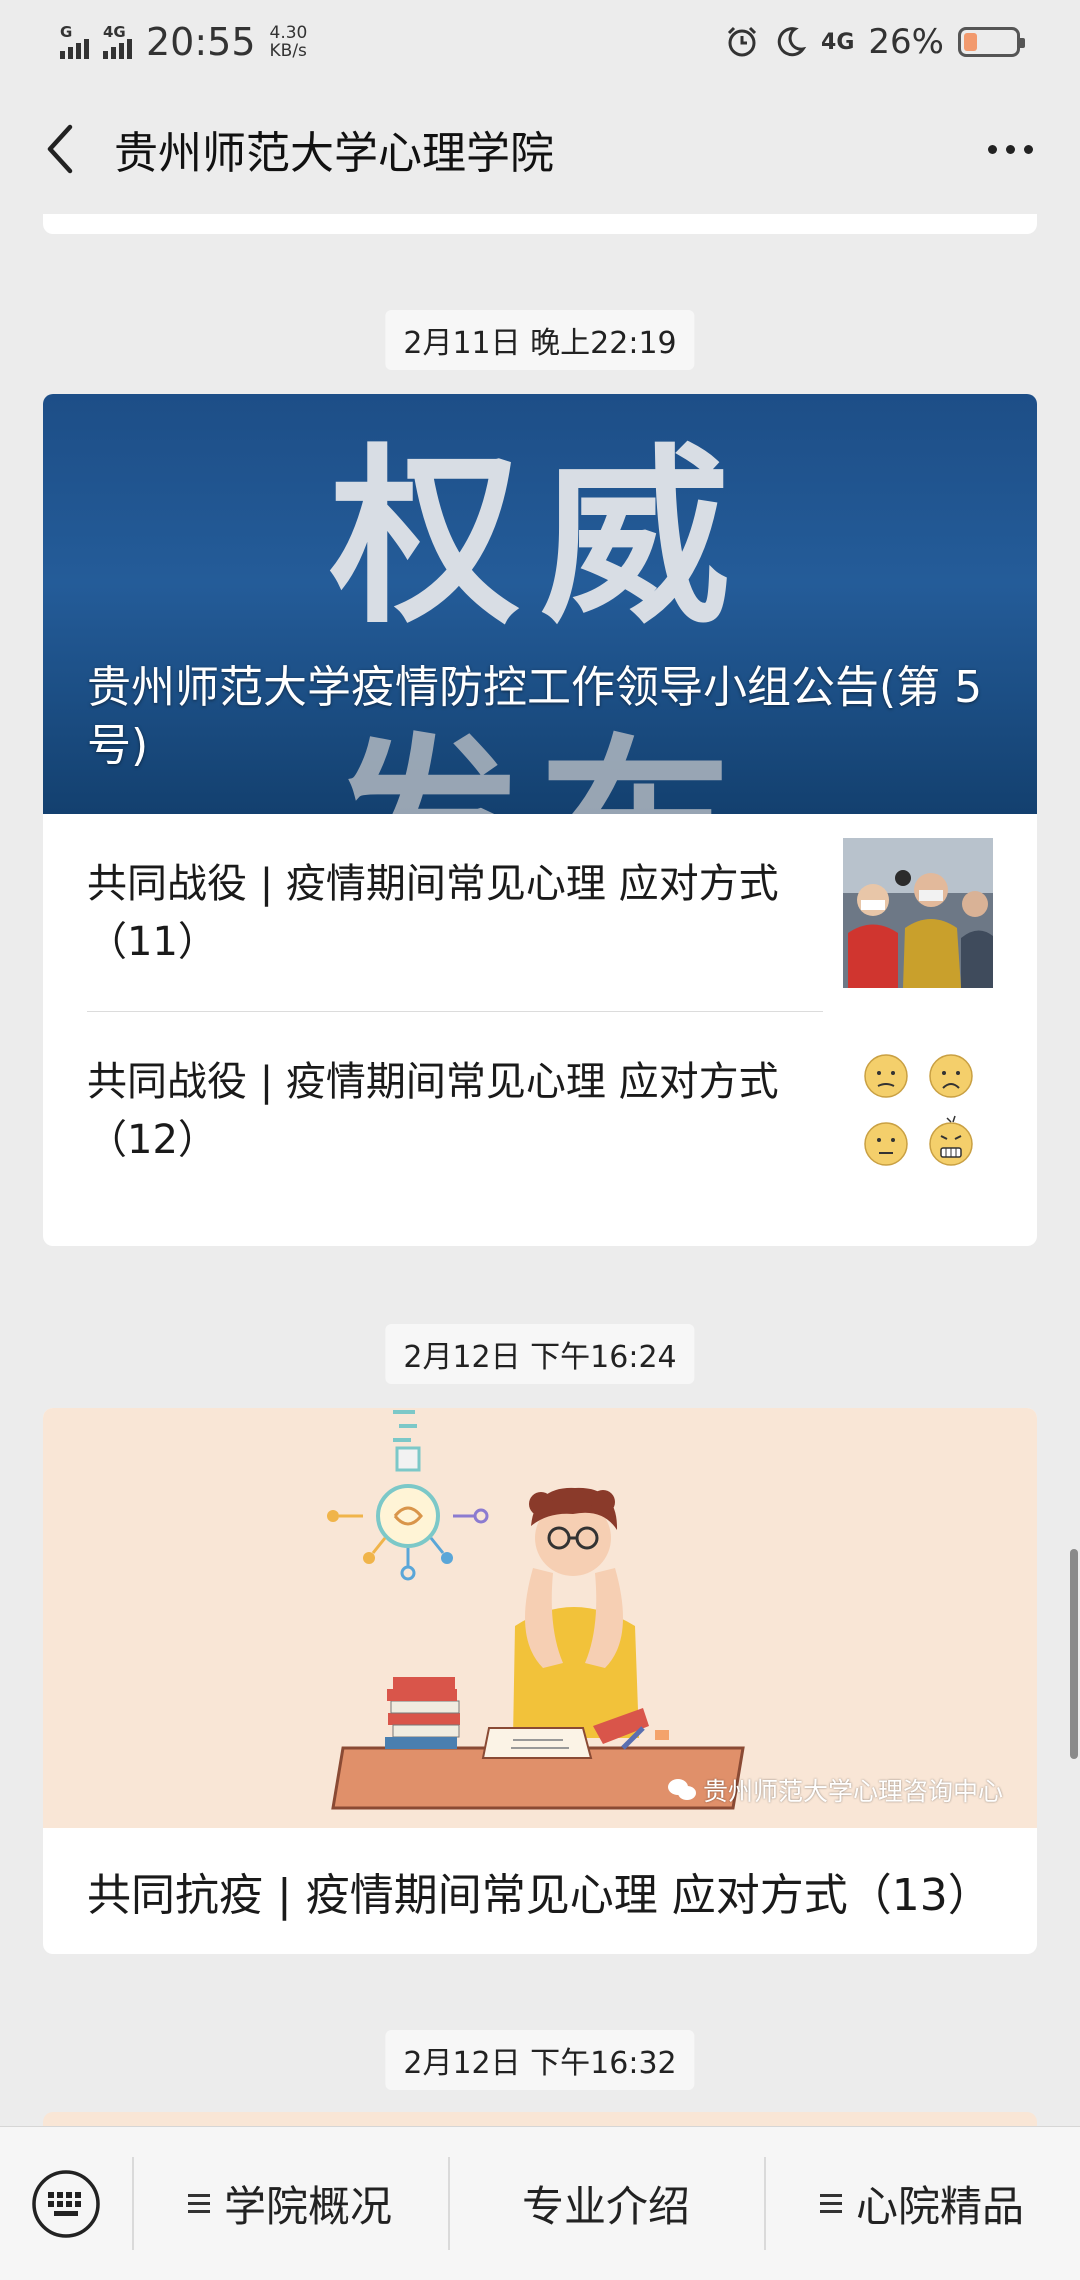  I want to click on bottom-menu: 学院概况 专业介绍 心院精品, so click(540, 2203).